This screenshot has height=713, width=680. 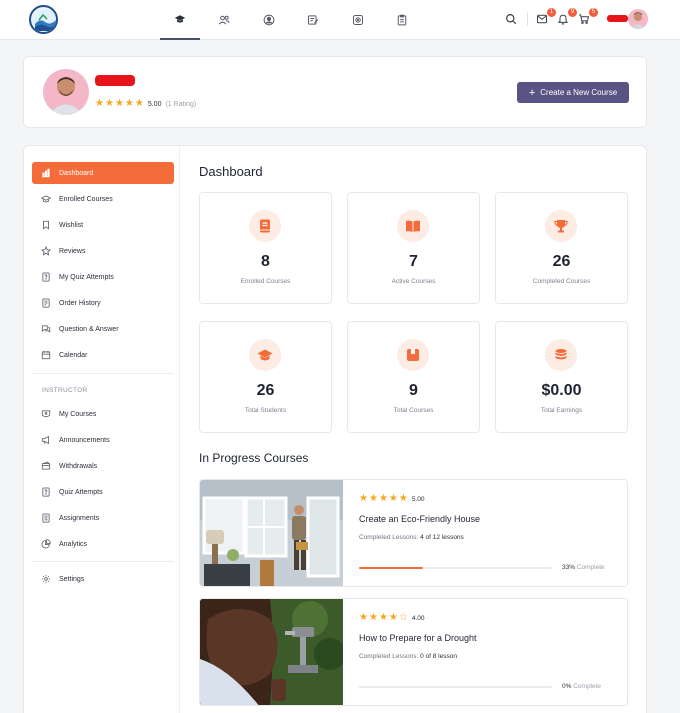 What do you see at coordinates (254, 458) in the screenshot?
I see `in-progress-title: In Progress Courses` at bounding box center [254, 458].